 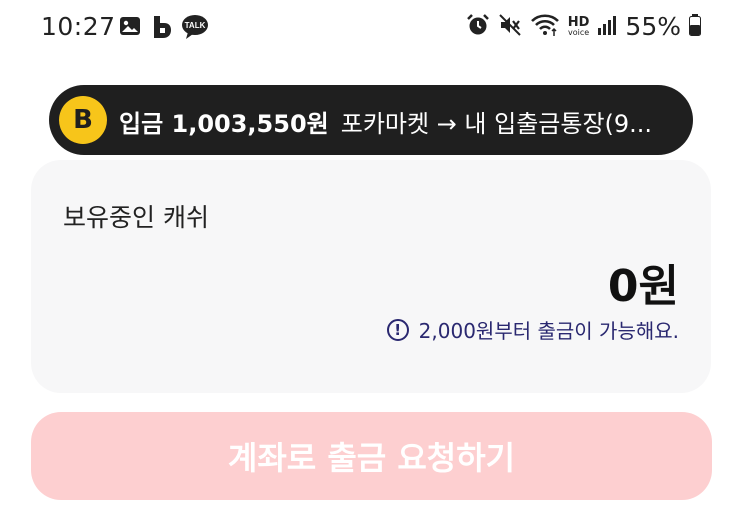 What do you see at coordinates (371, 29) in the screenshot?
I see `status-bar: 10:27 TALK HD voice 55%` at bounding box center [371, 29].